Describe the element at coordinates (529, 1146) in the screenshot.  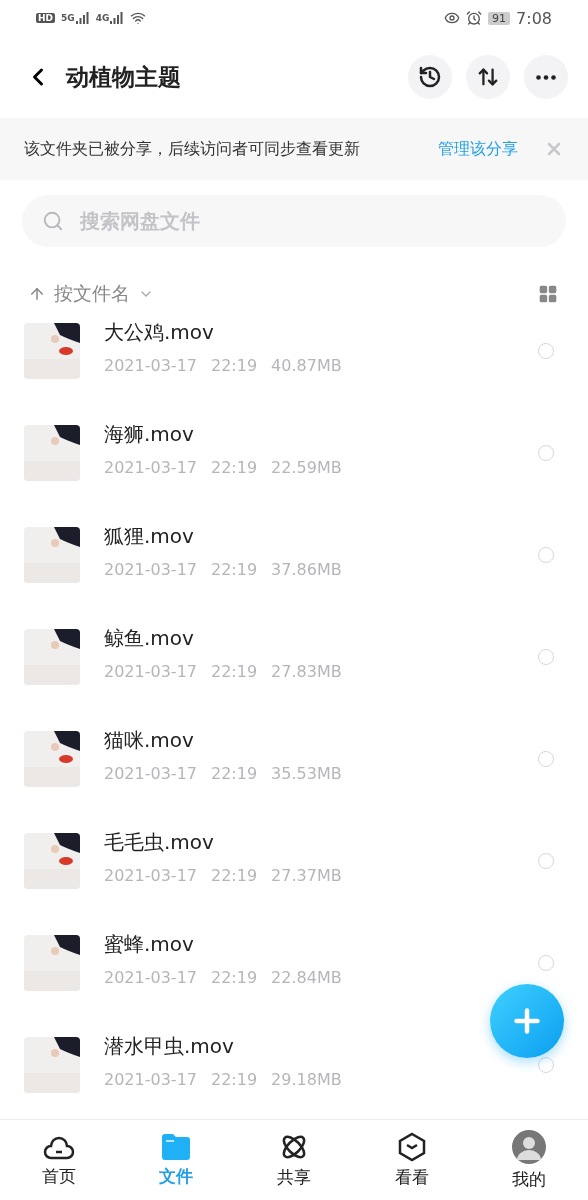
I see `avatar-icon` at that location.